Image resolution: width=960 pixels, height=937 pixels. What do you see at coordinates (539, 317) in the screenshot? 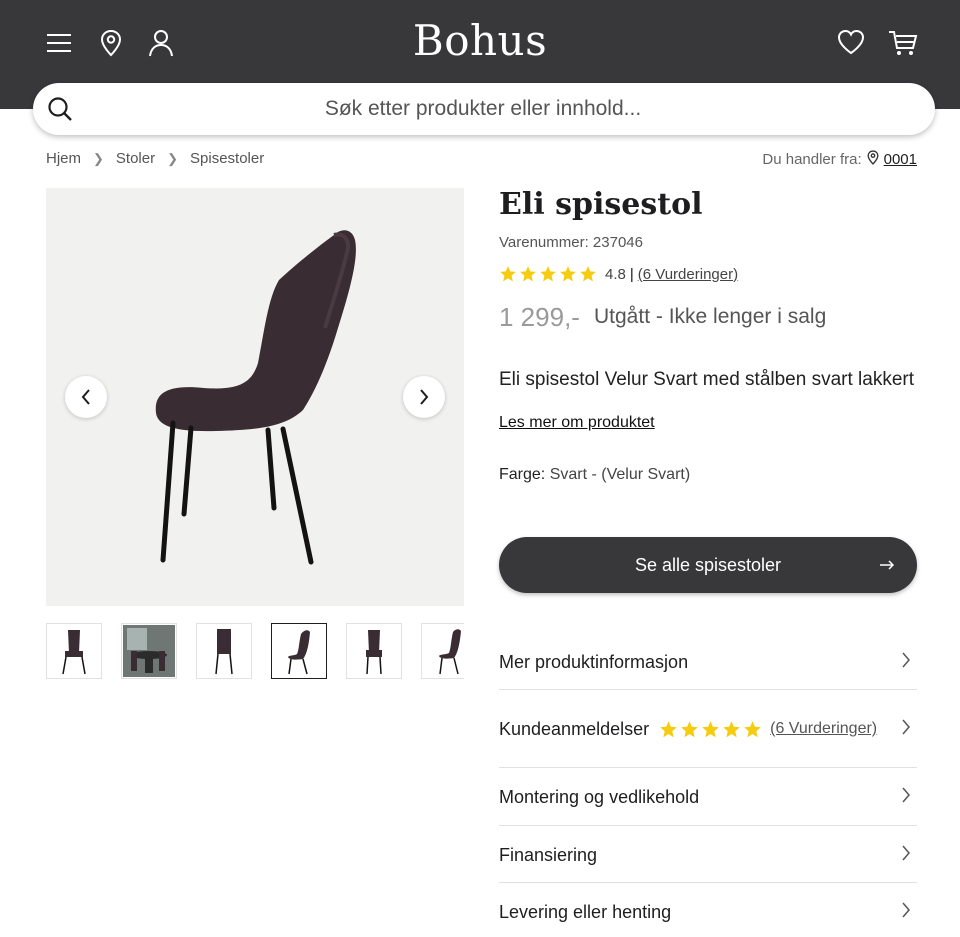
I see `product-price: 1 299,-` at bounding box center [539, 317].